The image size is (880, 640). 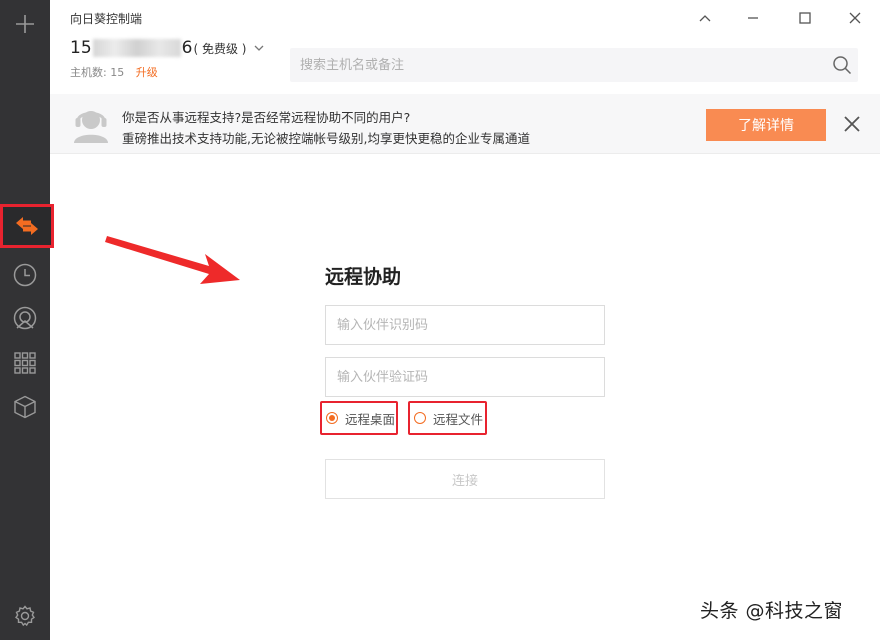 What do you see at coordinates (91, 127) in the screenshot?
I see `support-agent-icon` at bounding box center [91, 127].